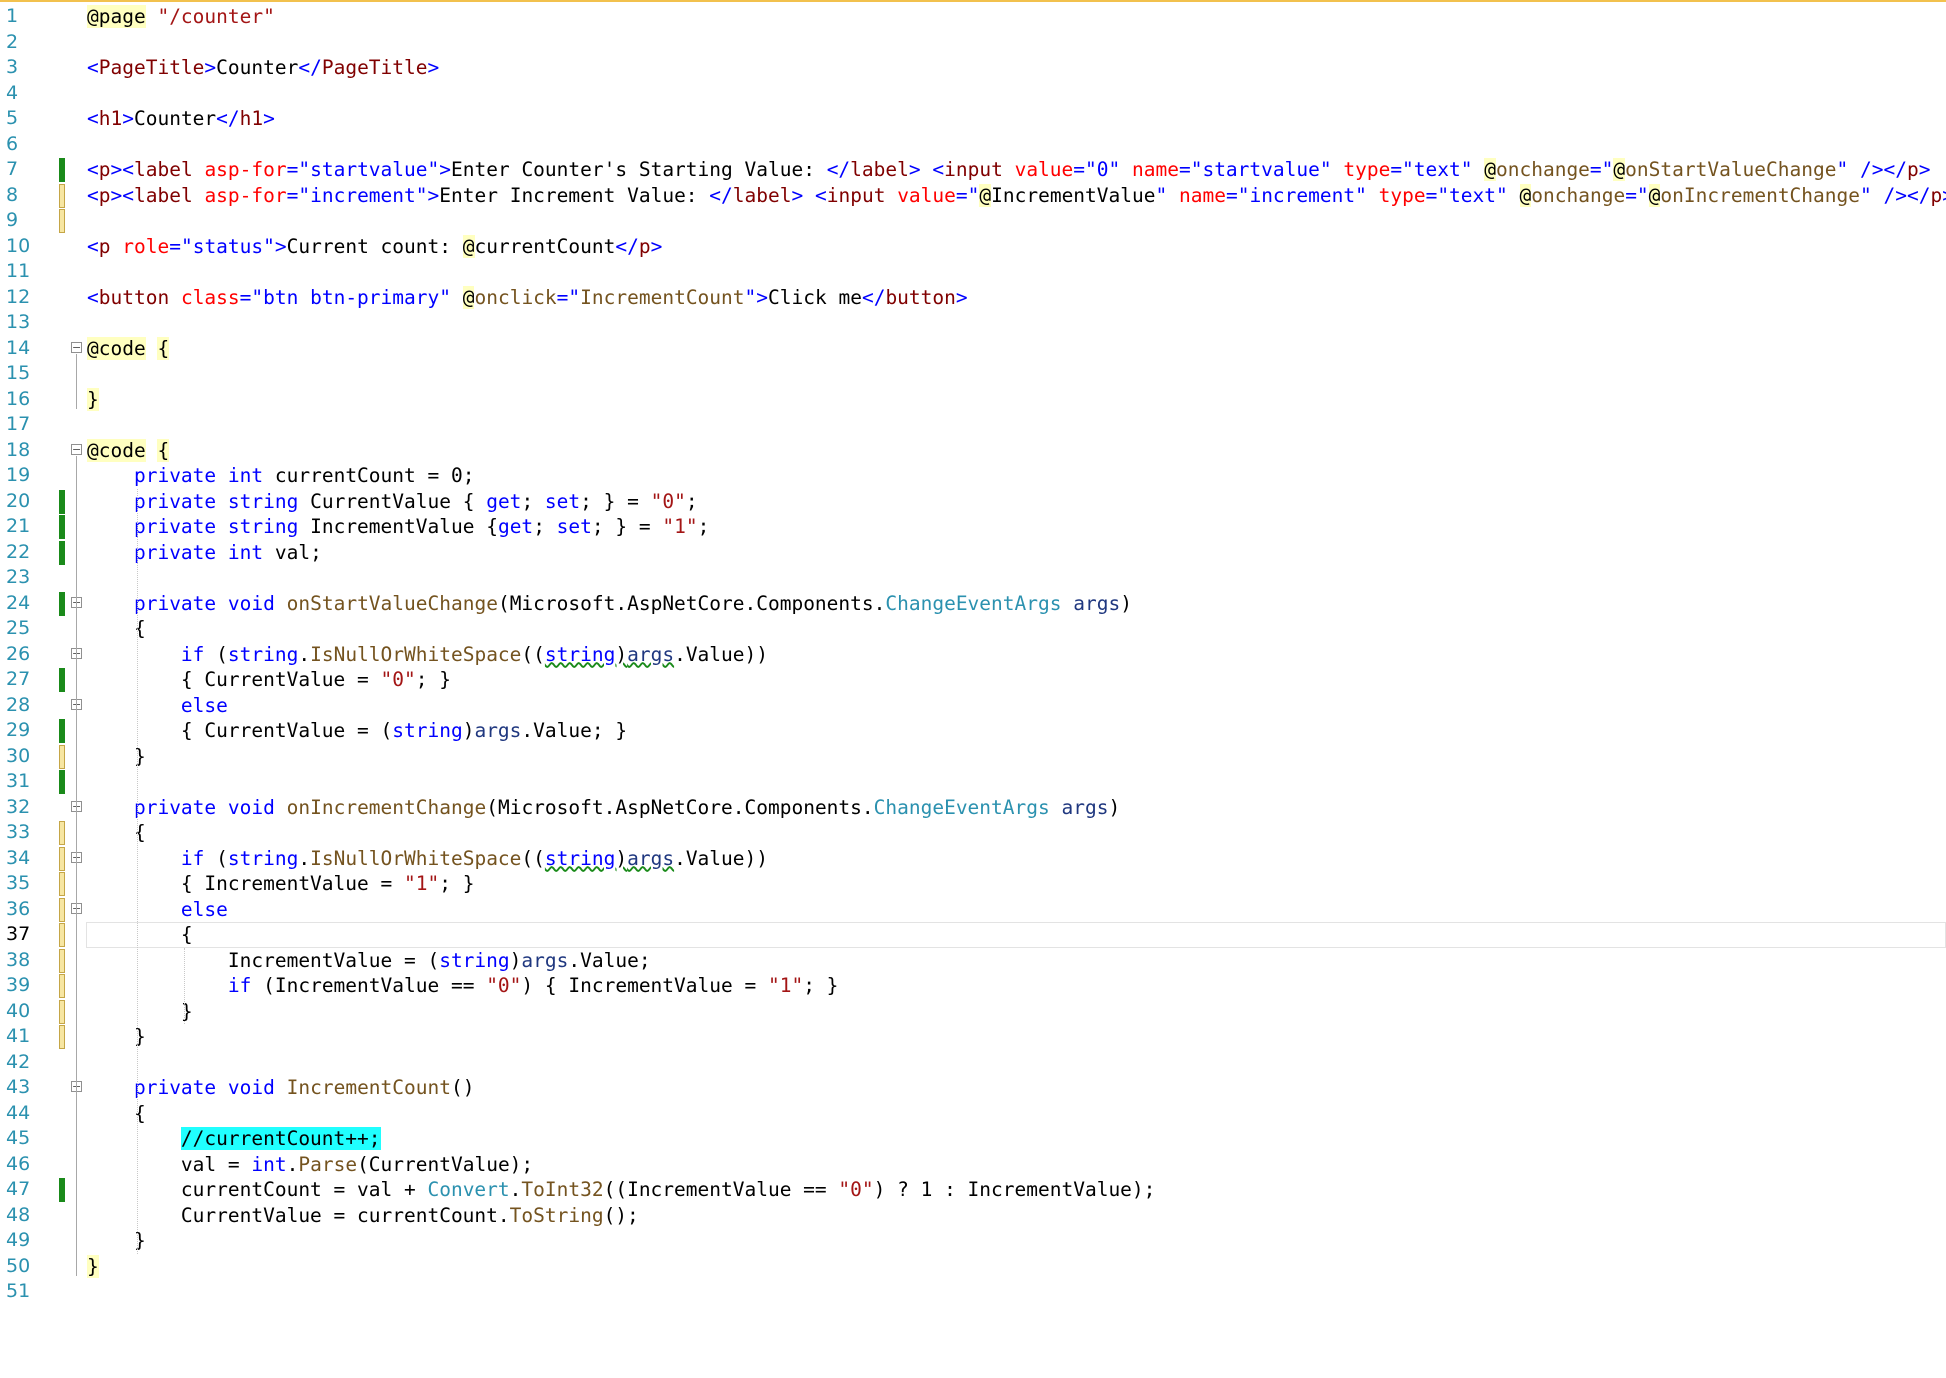  Describe the element at coordinates (292, 552) in the screenshot. I see `code-token: val;` at that location.